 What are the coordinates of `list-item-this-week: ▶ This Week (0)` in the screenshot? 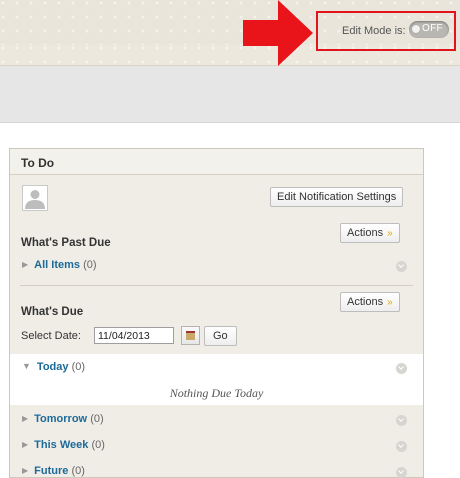 It's located at (63, 445).